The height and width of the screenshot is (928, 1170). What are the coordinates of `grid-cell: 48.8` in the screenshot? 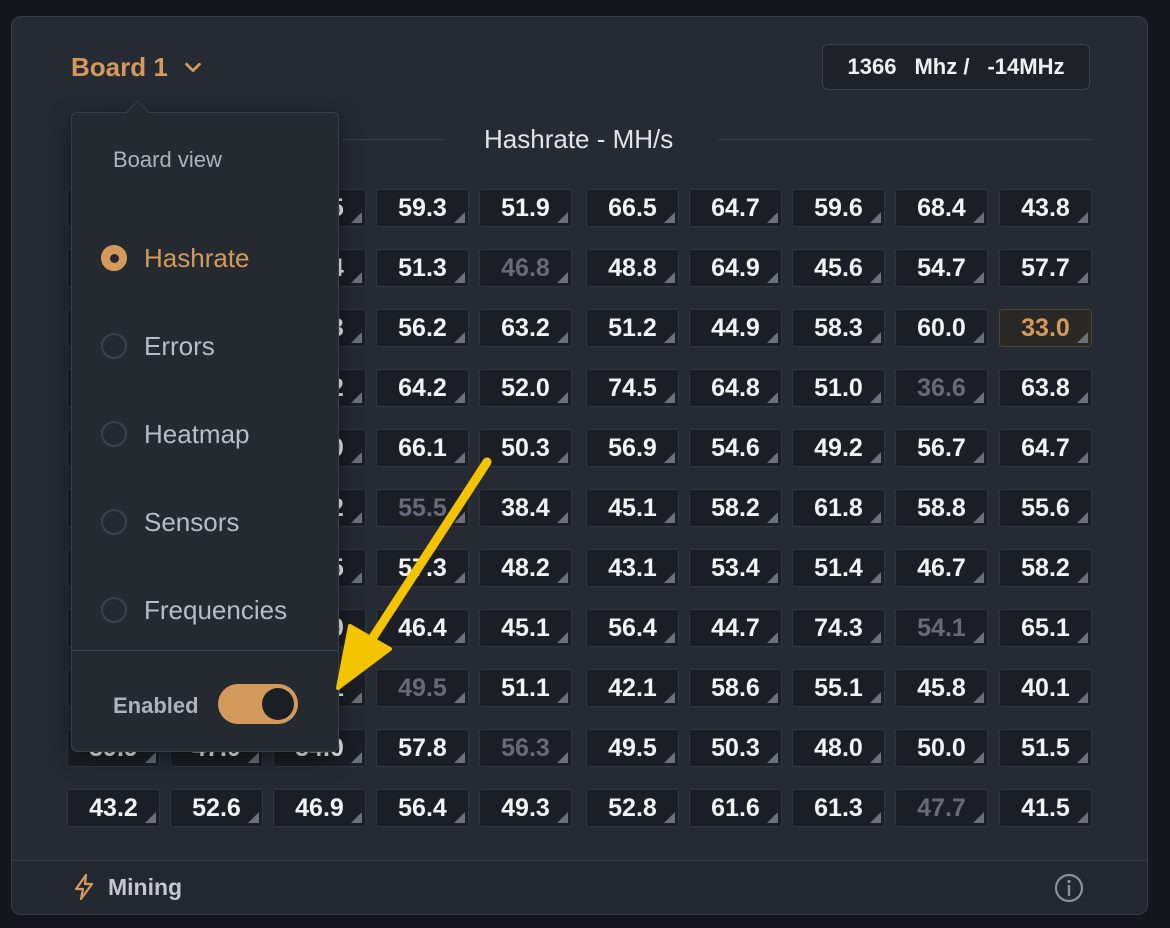 It's located at (632, 268).